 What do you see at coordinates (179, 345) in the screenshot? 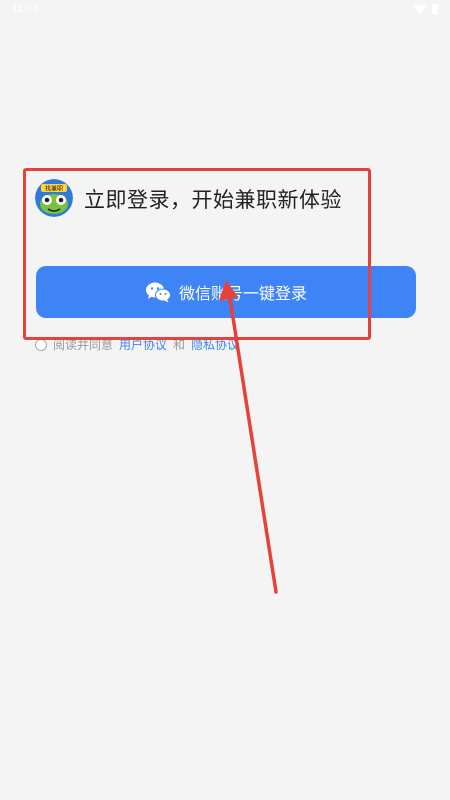
I see `agreement-conjunction: 和` at bounding box center [179, 345].